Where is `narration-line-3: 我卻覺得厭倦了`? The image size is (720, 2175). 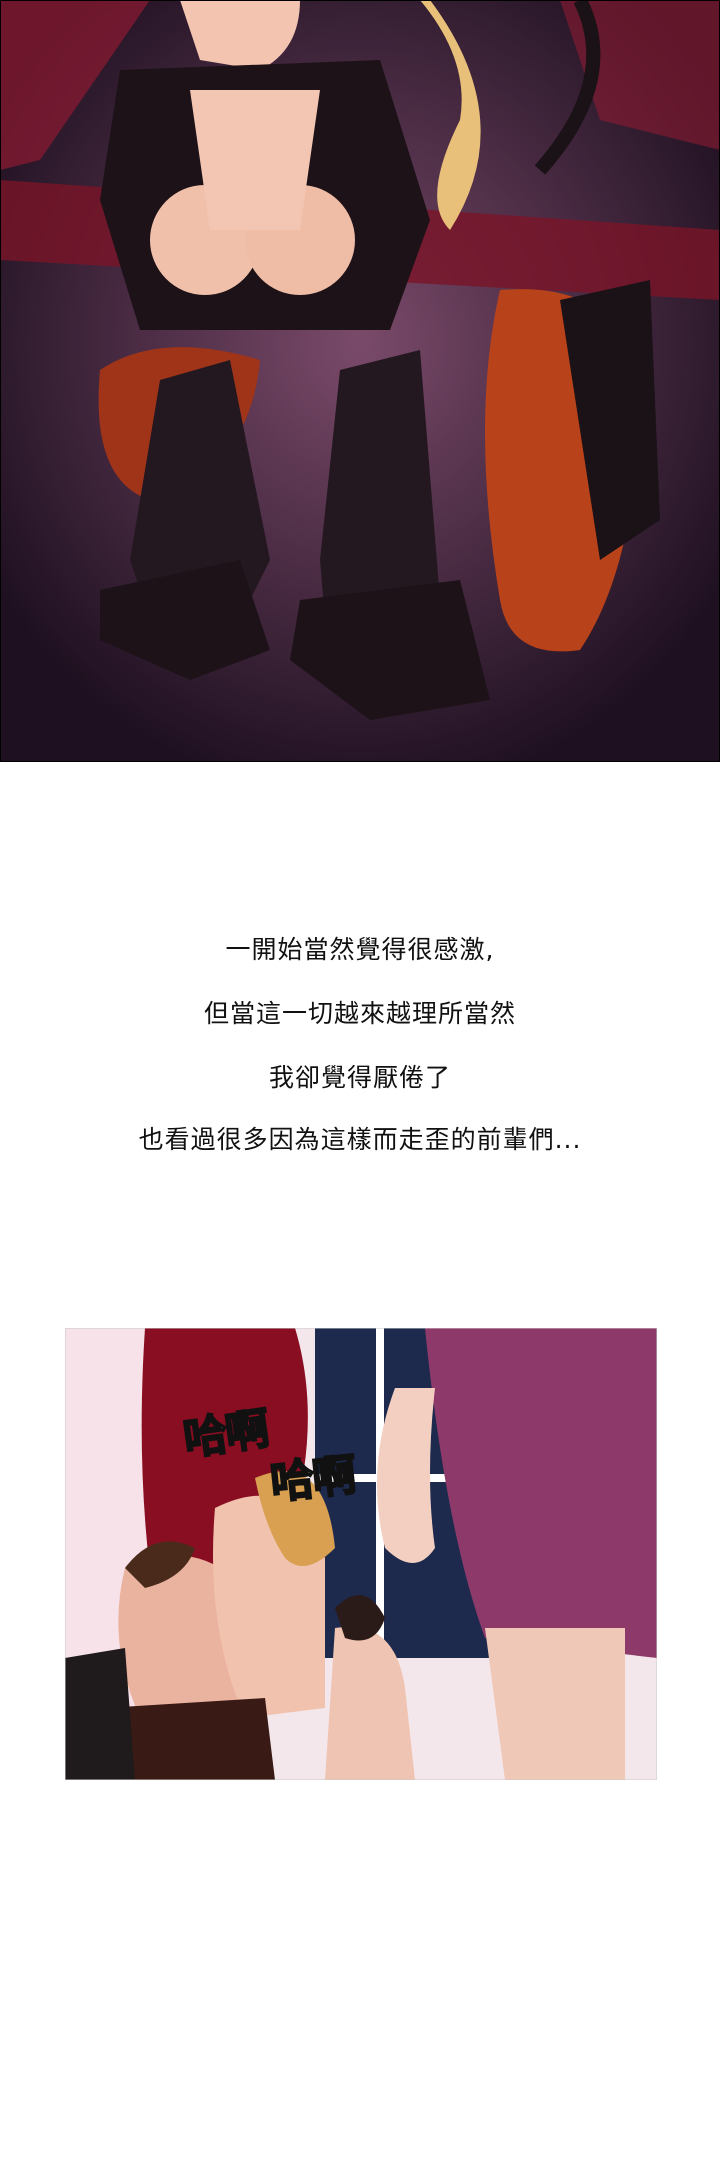 narration-line-3: 我卻覺得厭倦了 is located at coordinates (359, 1077).